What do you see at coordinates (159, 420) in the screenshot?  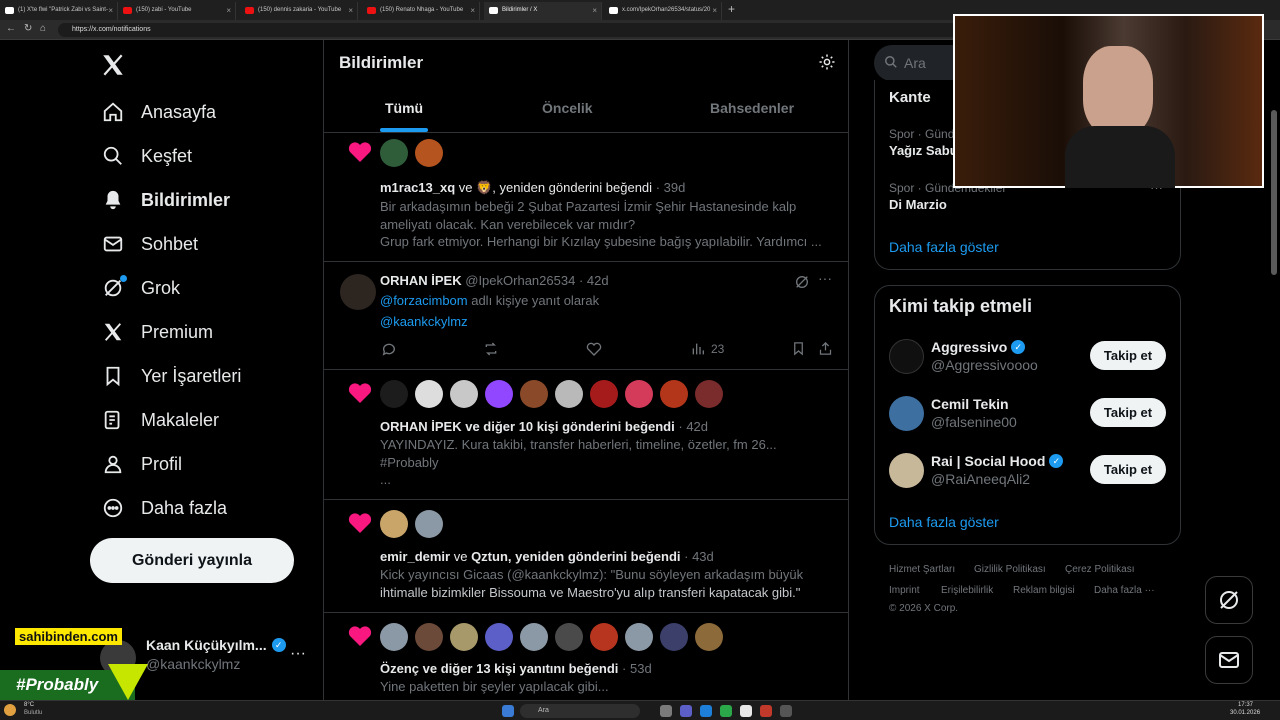 I see `nav-item-articles: Makaleler` at bounding box center [159, 420].